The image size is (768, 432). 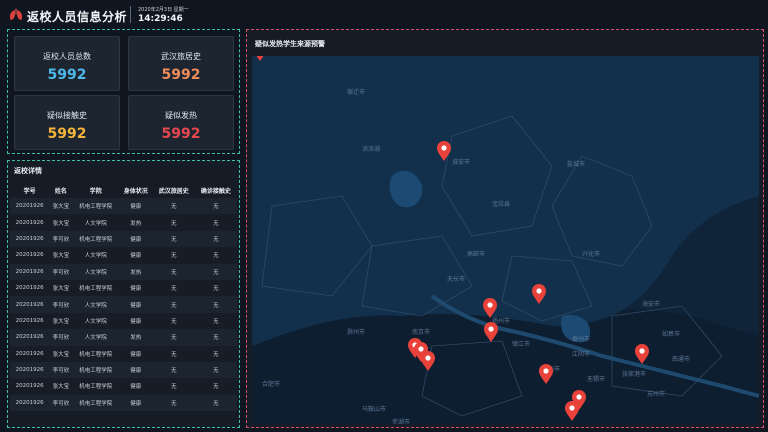 What do you see at coordinates (290, 44) in the screenshot?
I see `map-title: 疑似发热学生来源预警` at bounding box center [290, 44].